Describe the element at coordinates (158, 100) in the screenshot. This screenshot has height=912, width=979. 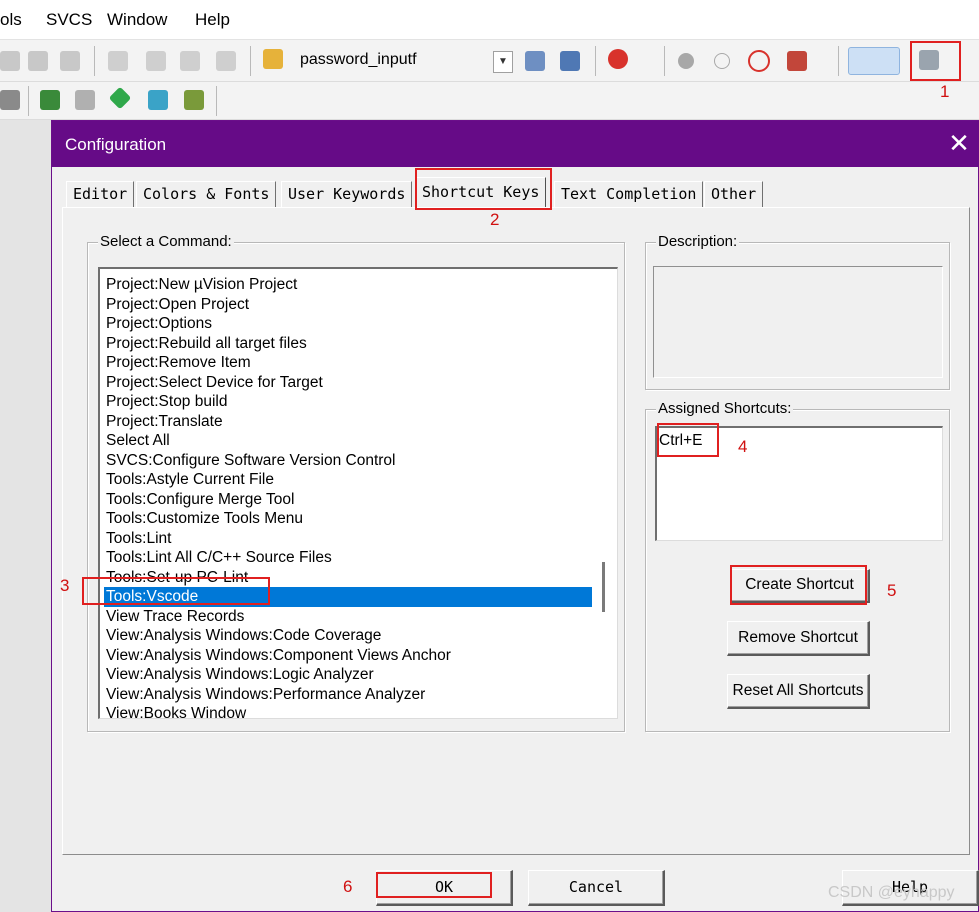
I see `gem-icon` at that location.